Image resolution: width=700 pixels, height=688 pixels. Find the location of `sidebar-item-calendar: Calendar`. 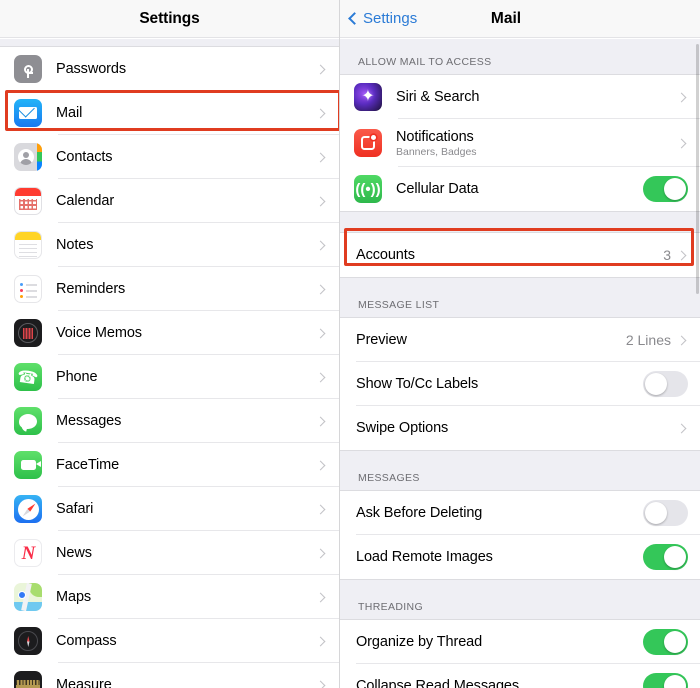

sidebar-item-calendar: Calendar is located at coordinates (169, 201).